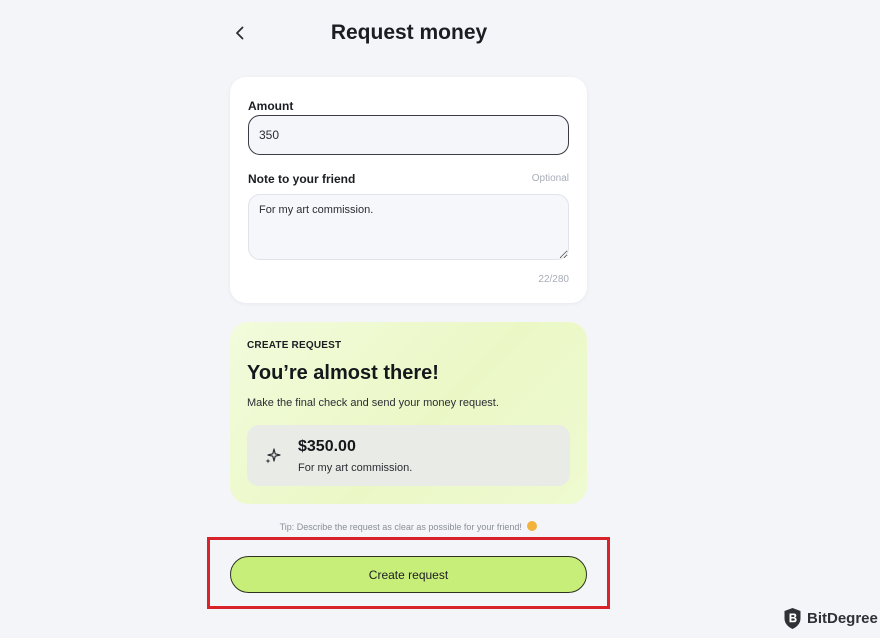 The image size is (880, 638). What do you see at coordinates (842, 618) in the screenshot?
I see `watermark-text: BitDegree` at bounding box center [842, 618].